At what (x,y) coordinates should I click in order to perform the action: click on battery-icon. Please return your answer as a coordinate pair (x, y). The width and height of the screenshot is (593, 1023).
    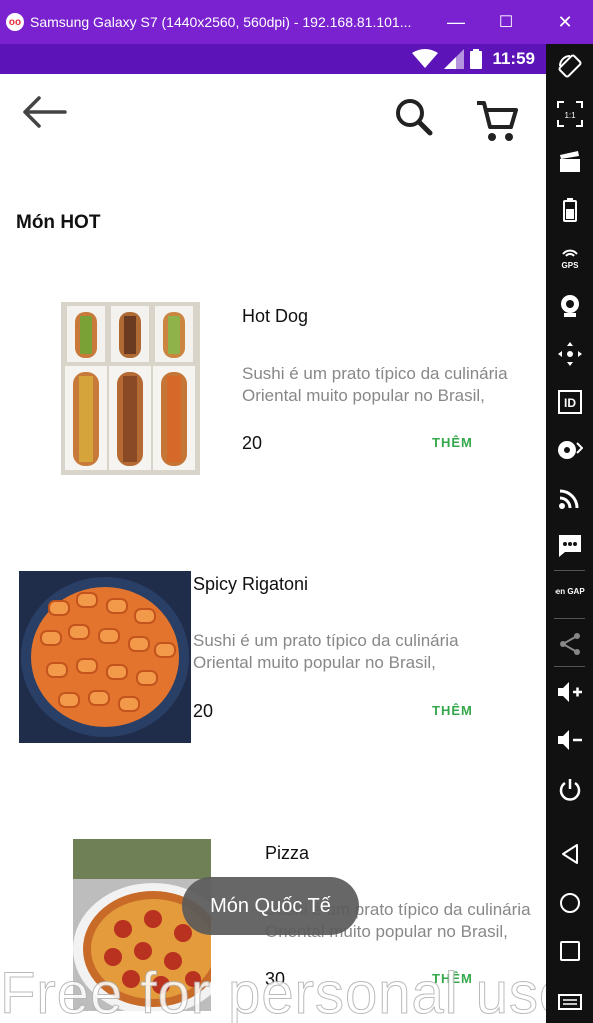
    Looking at the image, I should click on (569, 210).